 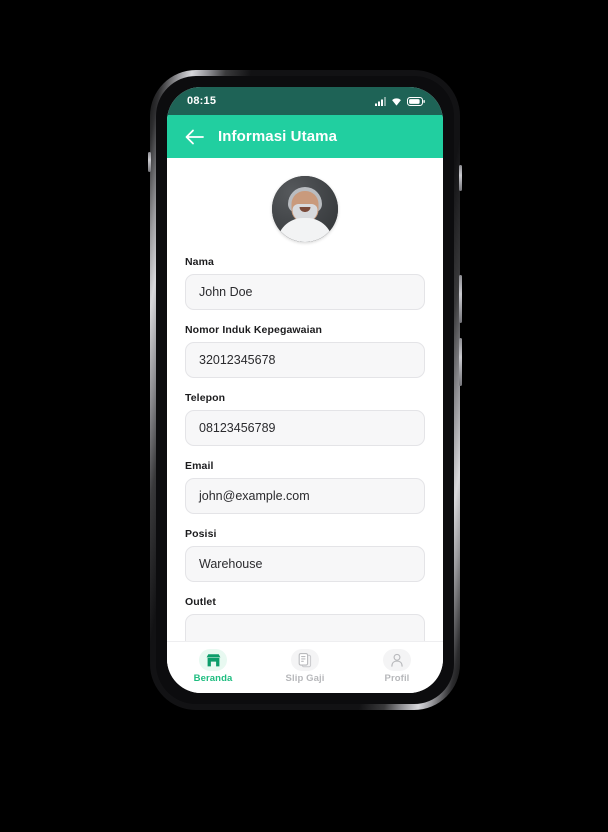 I want to click on outlet-input, so click(x=305, y=627).